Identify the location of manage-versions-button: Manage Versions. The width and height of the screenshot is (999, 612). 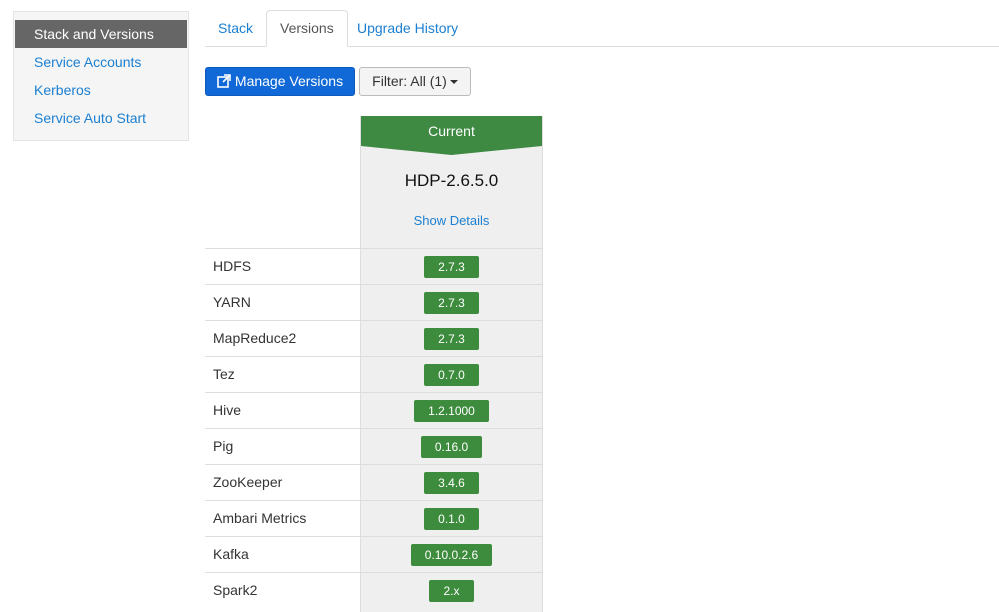
(280, 81).